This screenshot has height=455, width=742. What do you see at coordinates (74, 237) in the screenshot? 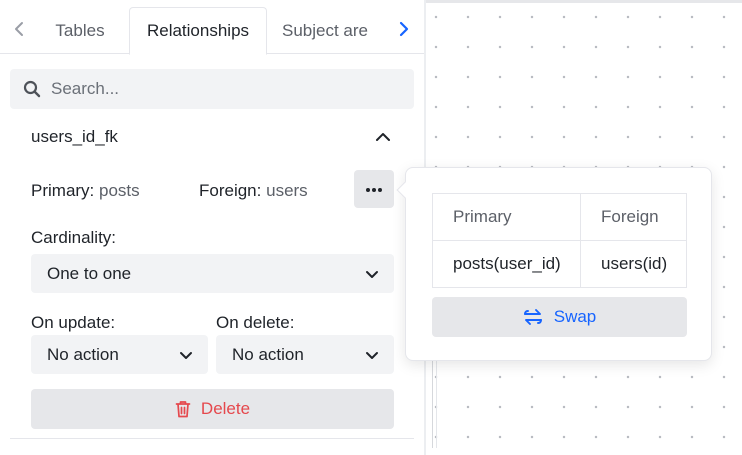
I see `cardinality-label: Cardinality:` at bounding box center [74, 237].